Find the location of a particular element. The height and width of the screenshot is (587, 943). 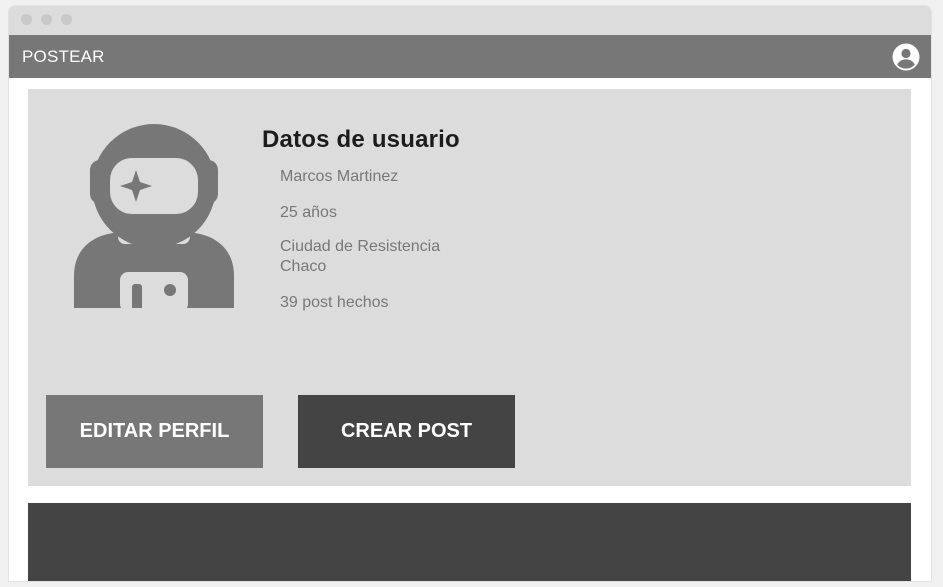

window-dot-close is located at coordinates (26, 19).